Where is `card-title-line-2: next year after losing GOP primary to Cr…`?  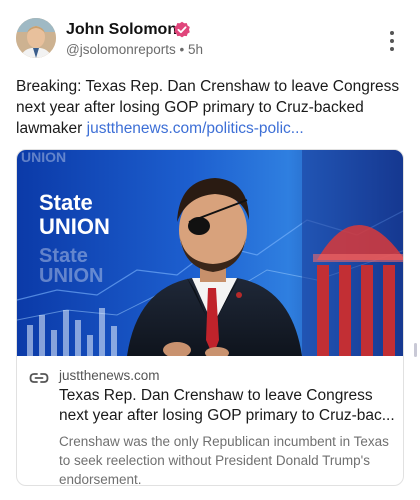 card-title-line-2: next year after losing GOP primary to Cr… is located at coordinates (227, 415).